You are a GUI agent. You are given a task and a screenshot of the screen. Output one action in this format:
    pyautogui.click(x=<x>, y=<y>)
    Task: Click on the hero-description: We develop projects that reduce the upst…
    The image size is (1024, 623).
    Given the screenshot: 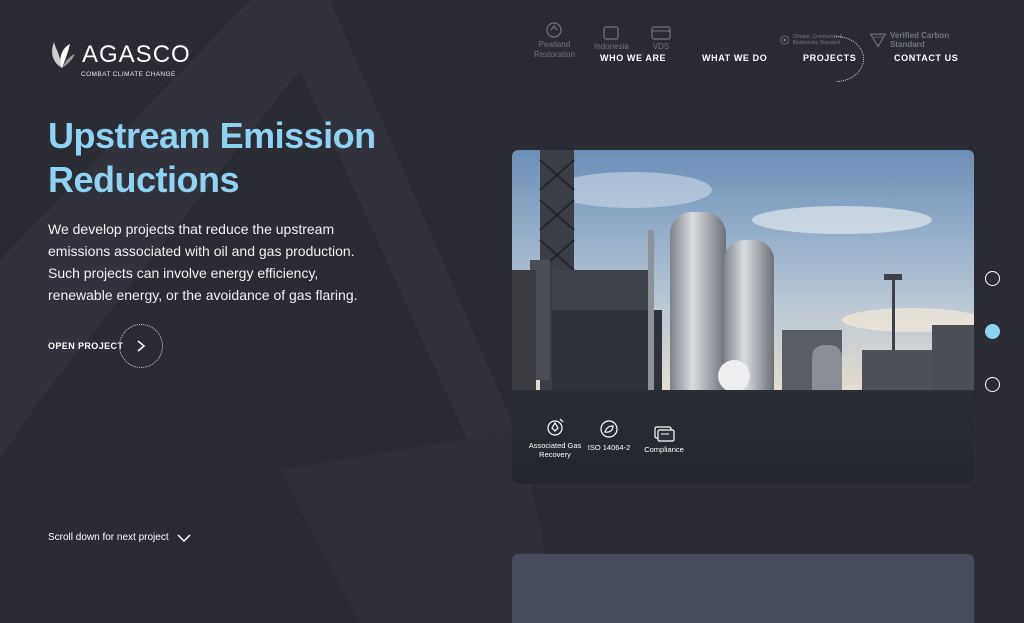 What is the action you would take?
    pyautogui.click(x=203, y=262)
    